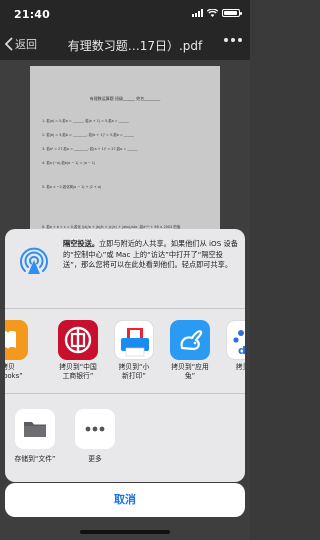  Describe the element at coordinates (34, 260) in the screenshot. I see `airdrop-icon` at that location.